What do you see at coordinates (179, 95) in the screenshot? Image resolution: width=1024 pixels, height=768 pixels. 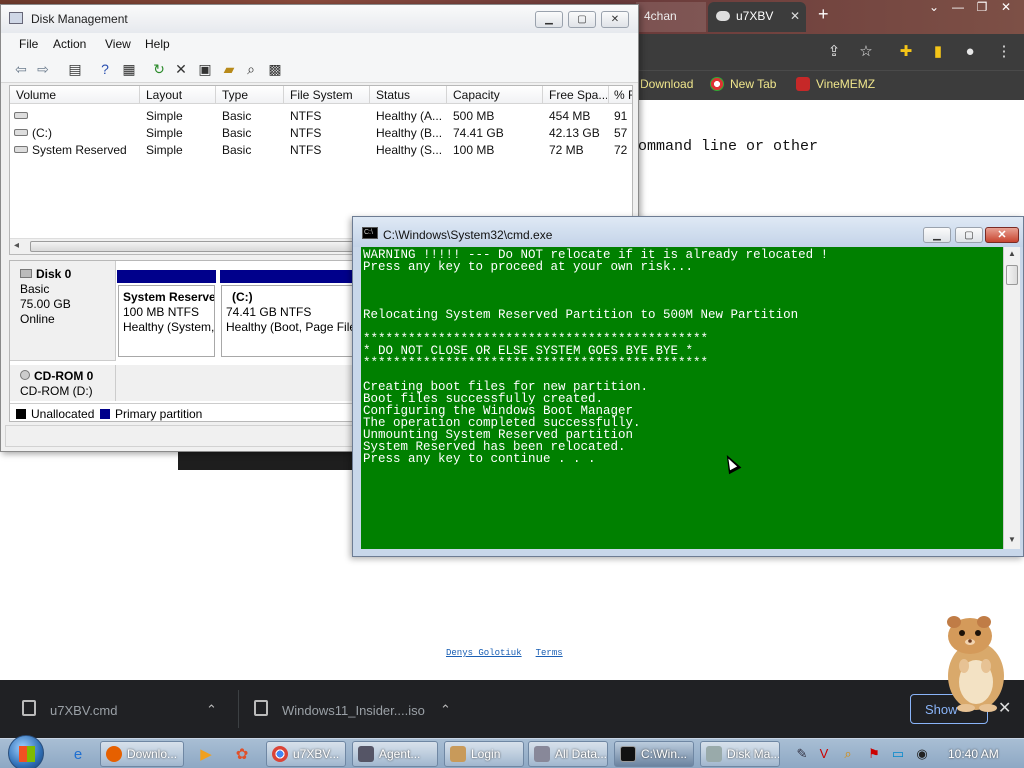 I see `column-layout: Layout` at bounding box center [179, 95].